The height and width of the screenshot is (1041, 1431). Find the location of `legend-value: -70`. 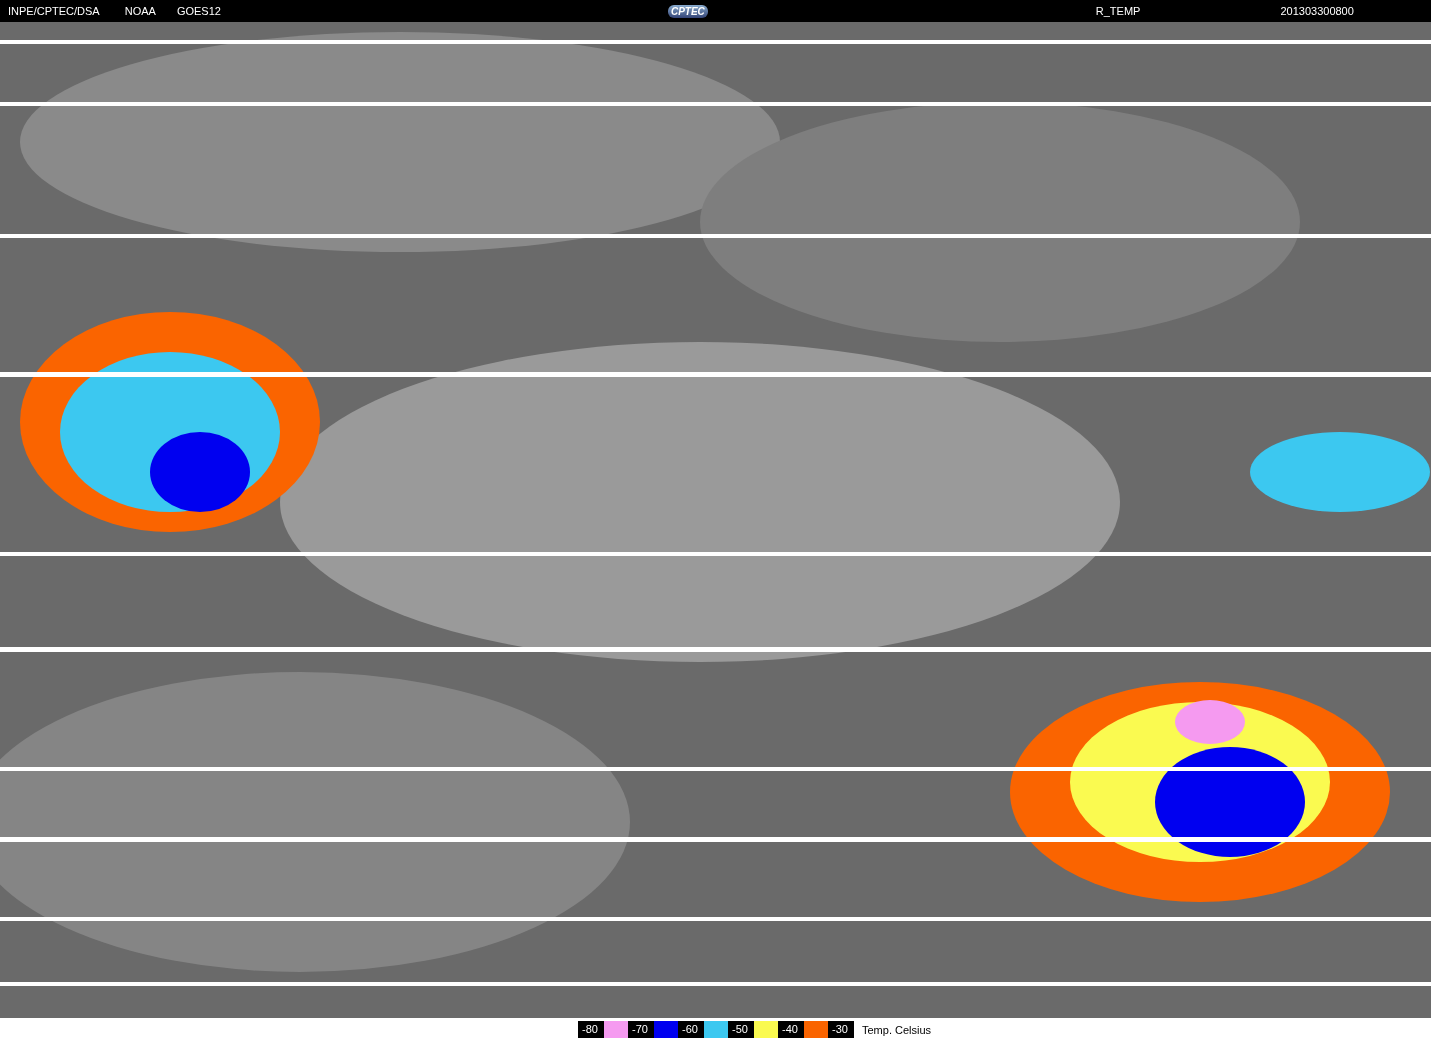

legend-value: -70 is located at coordinates (641, 1029).